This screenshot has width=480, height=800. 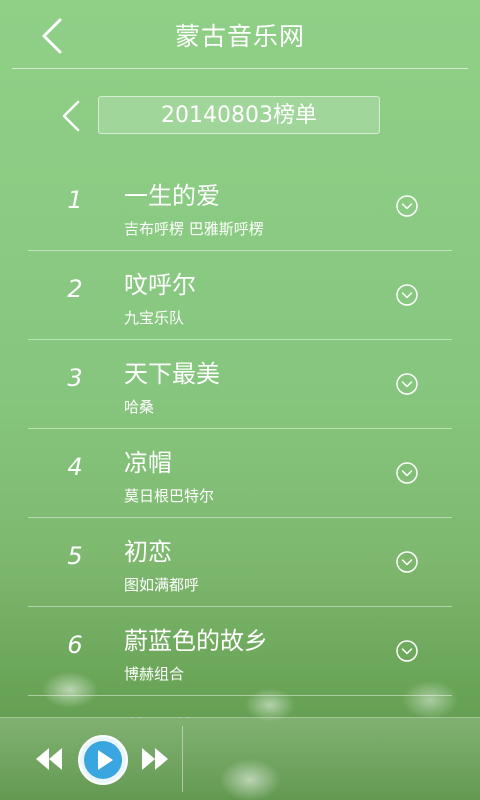 I want to click on artist-name: 九宝乐队, so click(x=154, y=318).